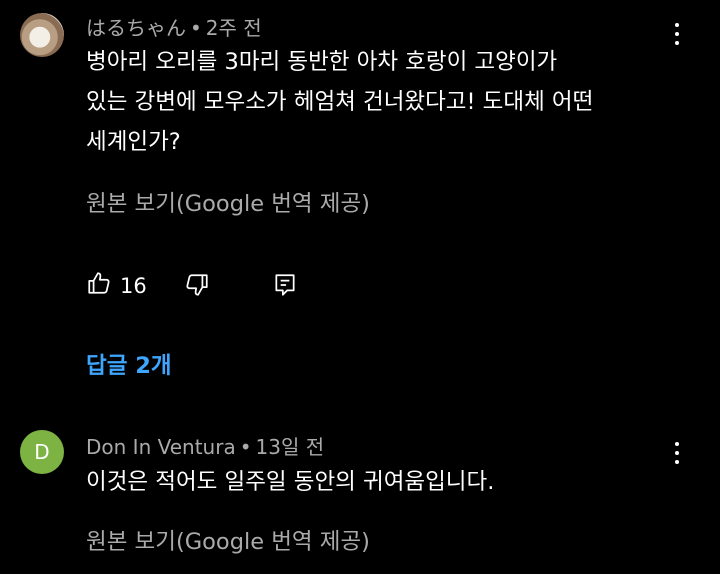 The width and height of the screenshot is (720, 574). Describe the element at coordinates (136, 28) in the screenshot. I see `author-name: はるちゃん` at that location.